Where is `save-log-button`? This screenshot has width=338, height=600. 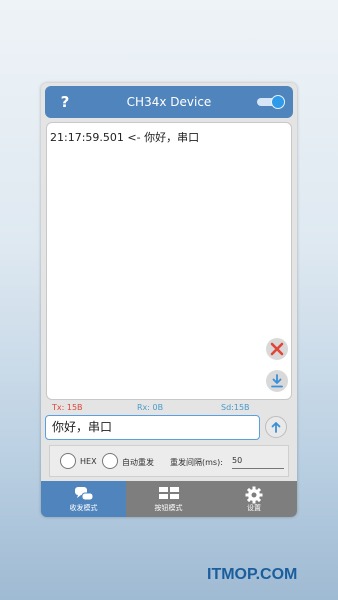
save-log-button is located at coordinates (277, 381).